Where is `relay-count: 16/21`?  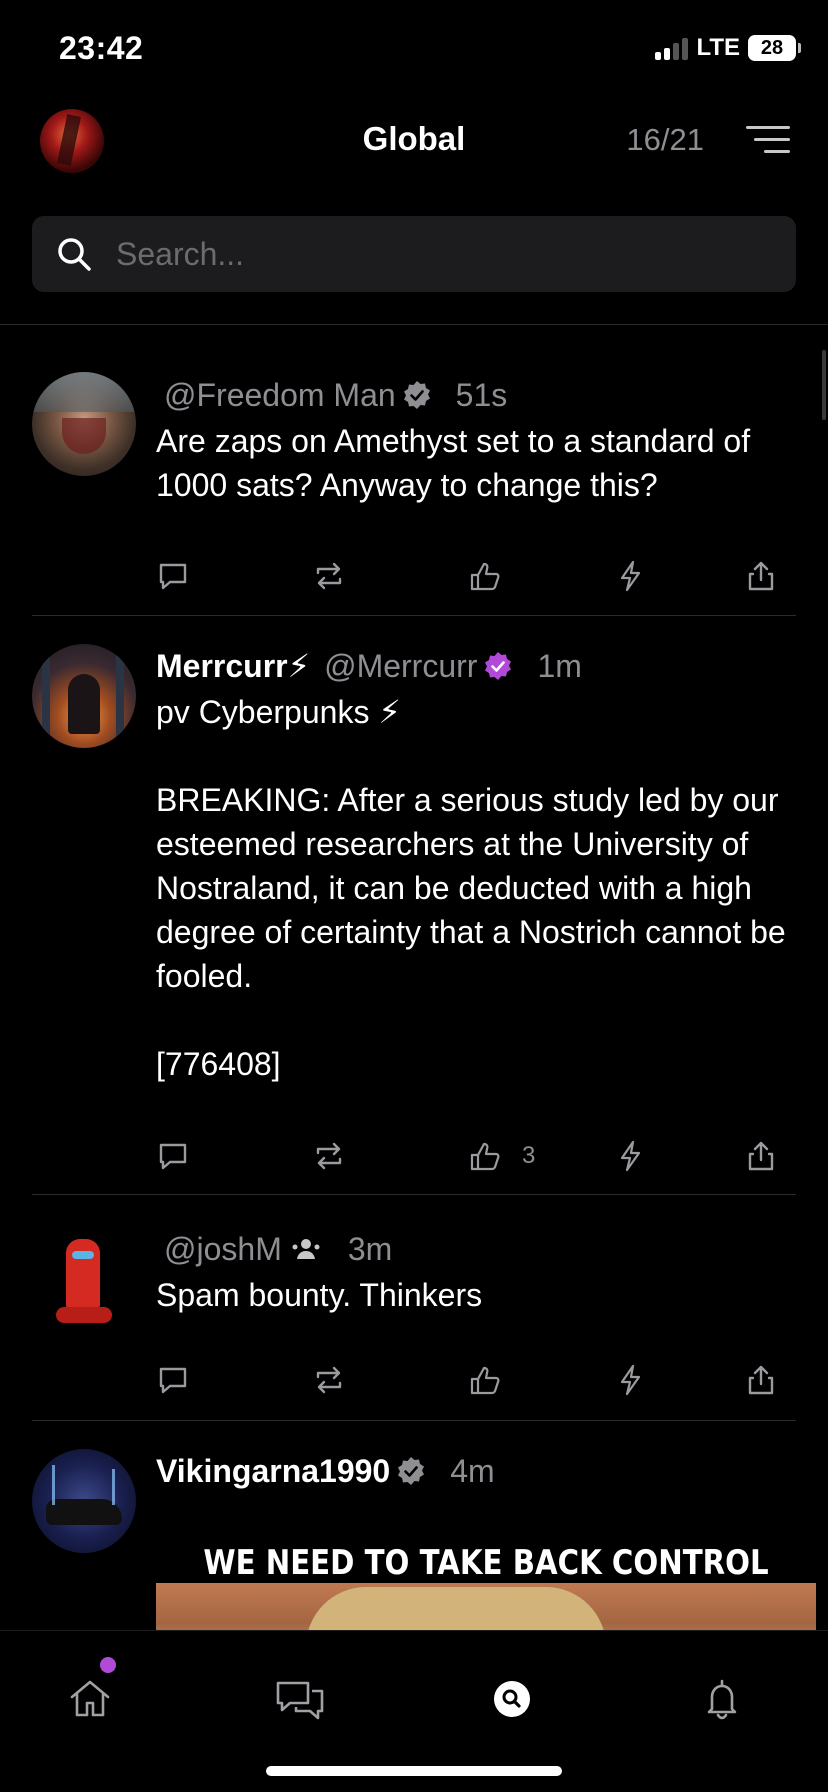
relay-count: 16/21 is located at coordinates (665, 140).